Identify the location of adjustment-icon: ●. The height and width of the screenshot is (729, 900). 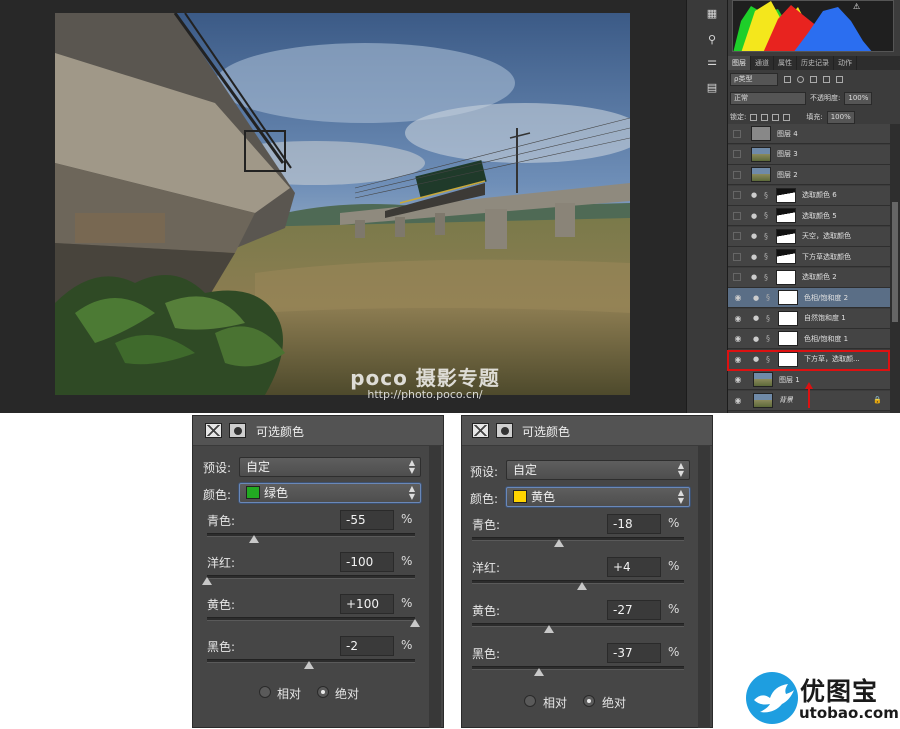
(756, 338).